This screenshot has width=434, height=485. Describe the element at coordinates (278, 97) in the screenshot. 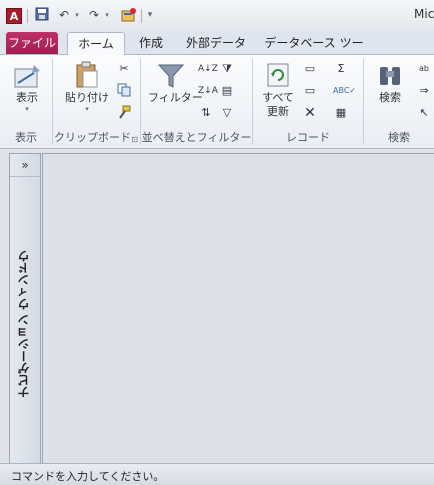

I see `refresh-label-line1: すべて` at that location.